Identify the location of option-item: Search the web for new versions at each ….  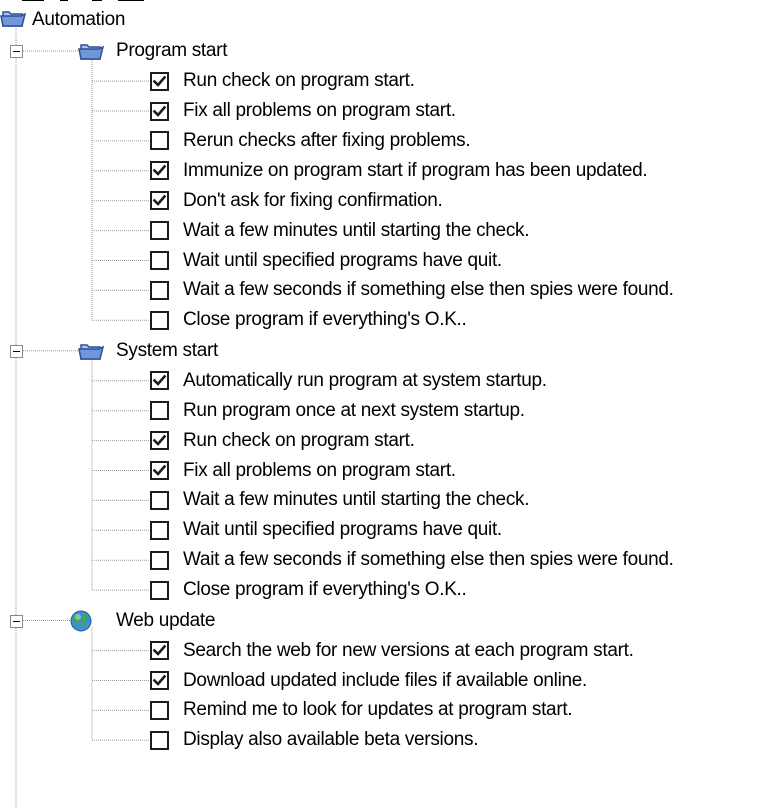
(392, 651).